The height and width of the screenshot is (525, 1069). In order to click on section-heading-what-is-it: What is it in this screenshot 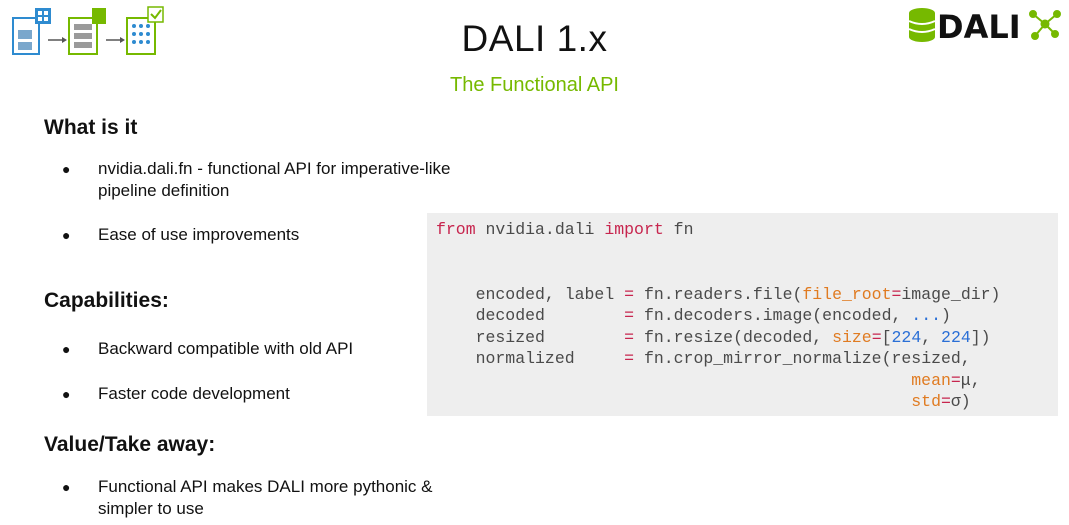, I will do `click(91, 127)`.